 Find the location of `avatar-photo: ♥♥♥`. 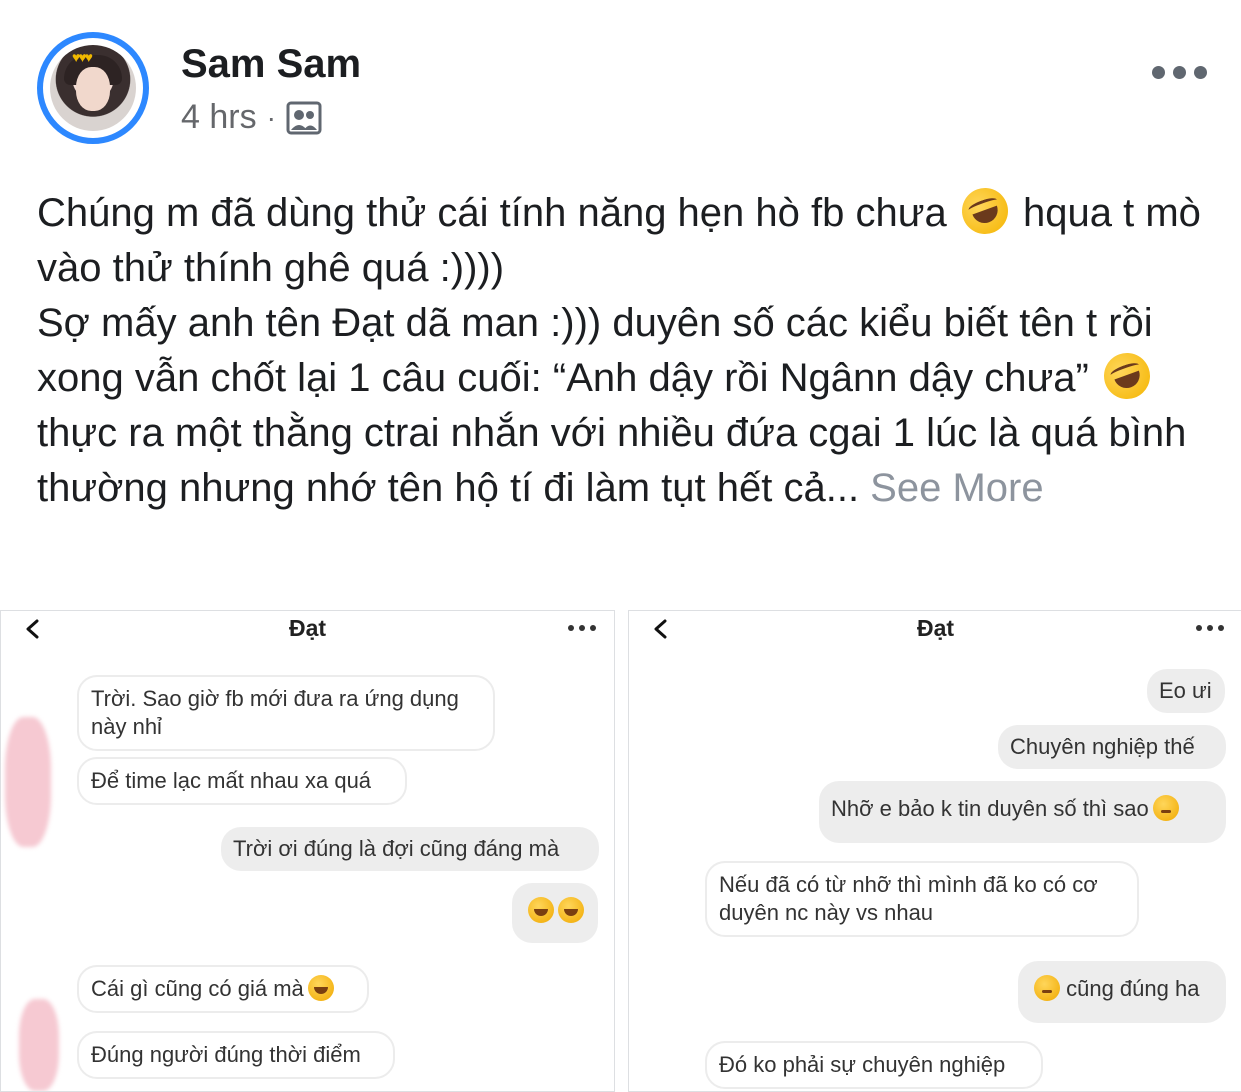

avatar-photo: ♥♥♥ is located at coordinates (93, 88).